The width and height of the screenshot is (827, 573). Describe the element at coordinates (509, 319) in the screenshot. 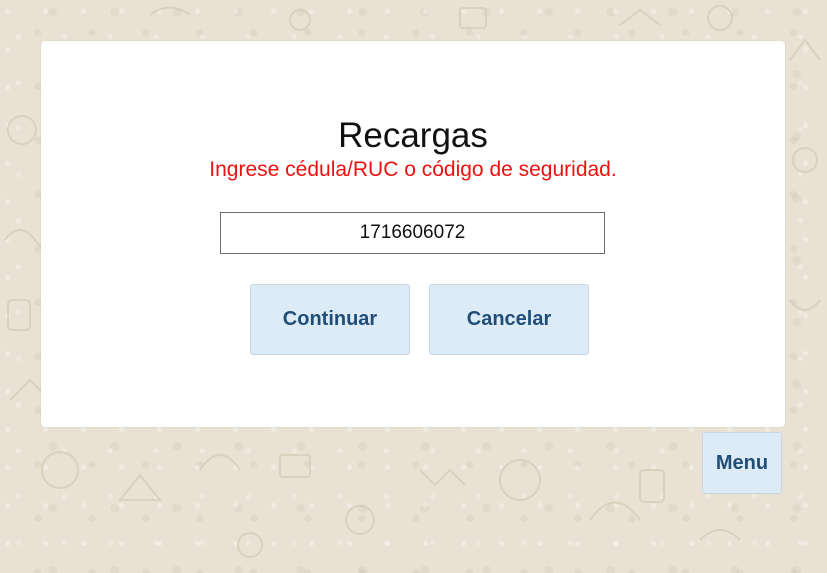

I see `cancel-button: Cancelar` at that location.